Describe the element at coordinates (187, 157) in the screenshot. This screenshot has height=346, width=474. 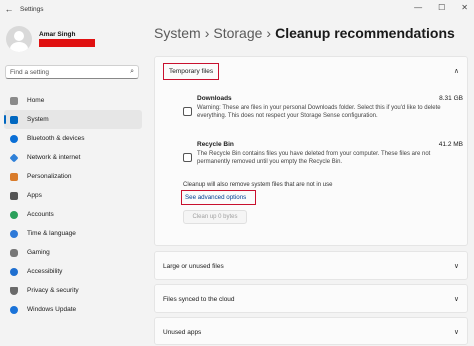
I see `recycle-bin-checkbox` at that location.